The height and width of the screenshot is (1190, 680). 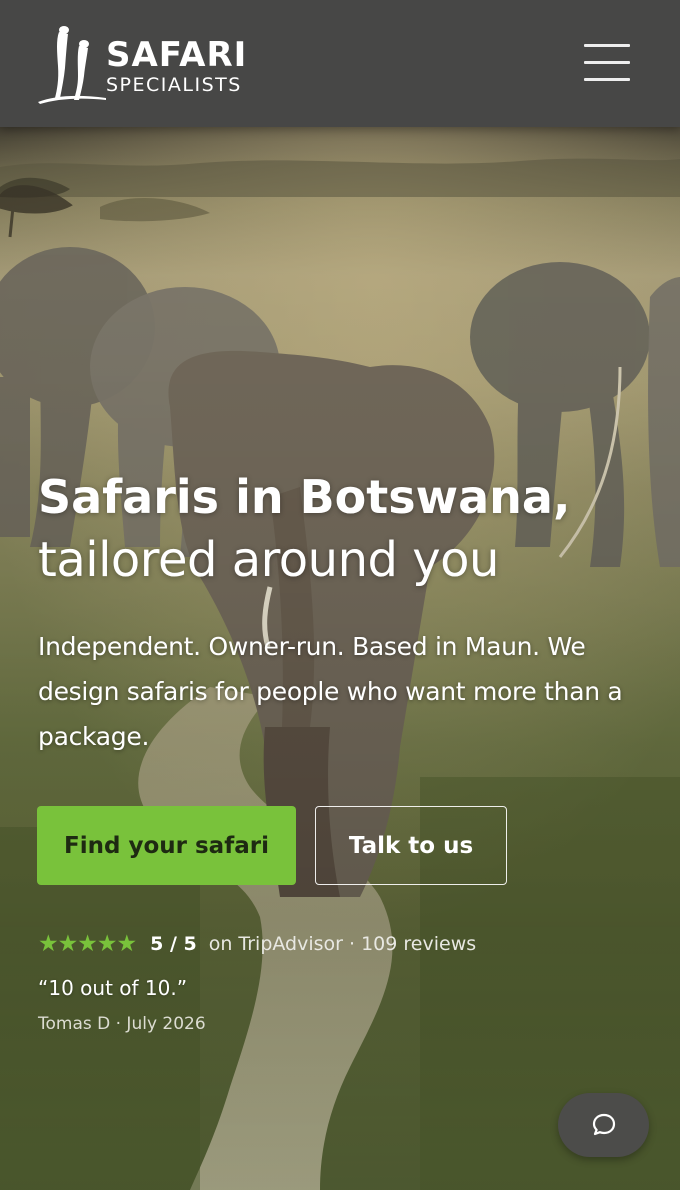 What do you see at coordinates (342, 944) in the screenshot?
I see `rating-source: on TripAdvisor · 109 reviews` at bounding box center [342, 944].